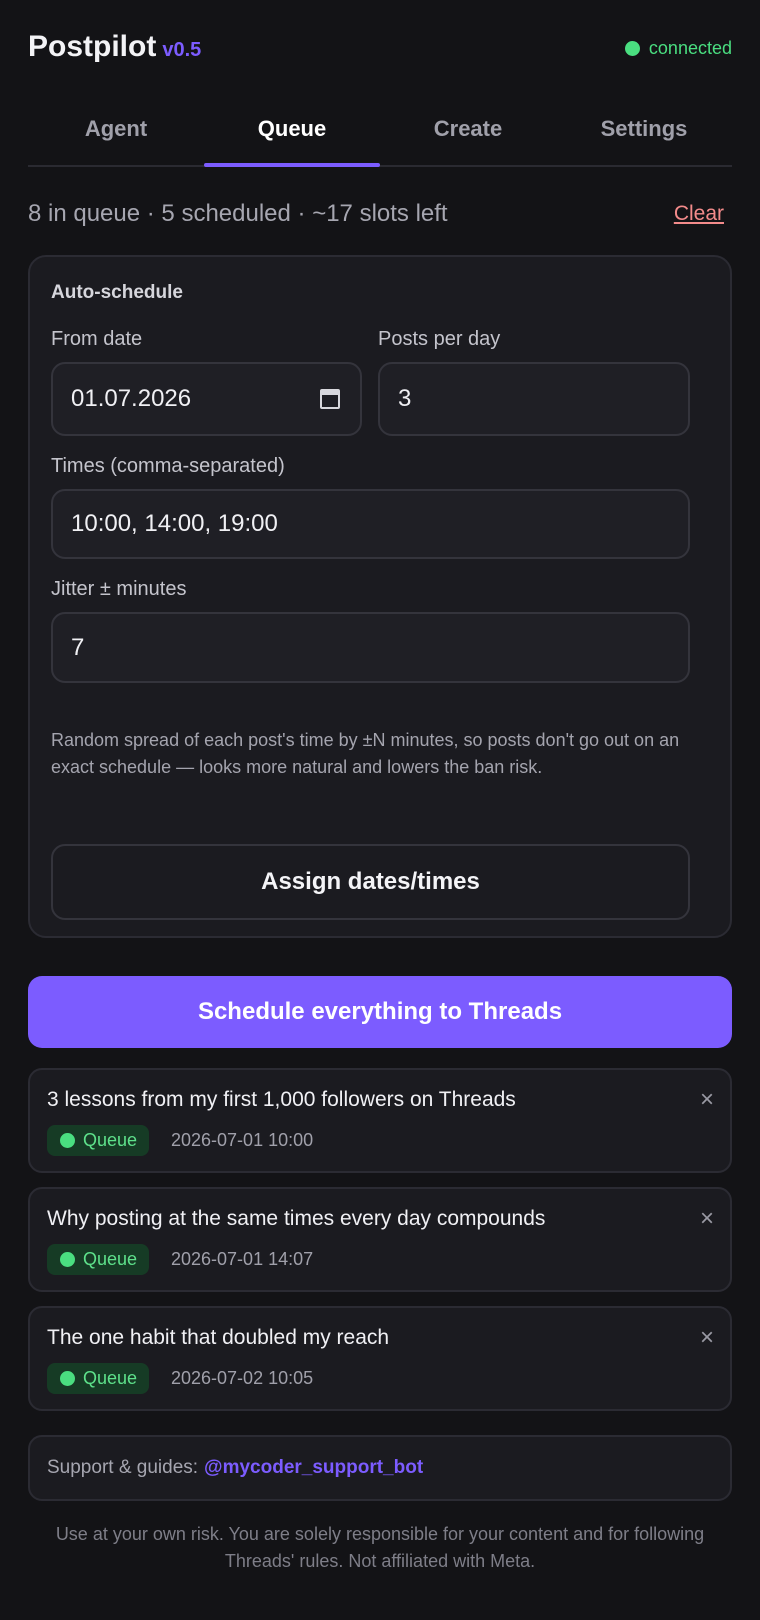 This screenshot has width=760, height=1620. What do you see at coordinates (168, 466) in the screenshot?
I see `times-label: Times (comma-separated)` at bounding box center [168, 466].